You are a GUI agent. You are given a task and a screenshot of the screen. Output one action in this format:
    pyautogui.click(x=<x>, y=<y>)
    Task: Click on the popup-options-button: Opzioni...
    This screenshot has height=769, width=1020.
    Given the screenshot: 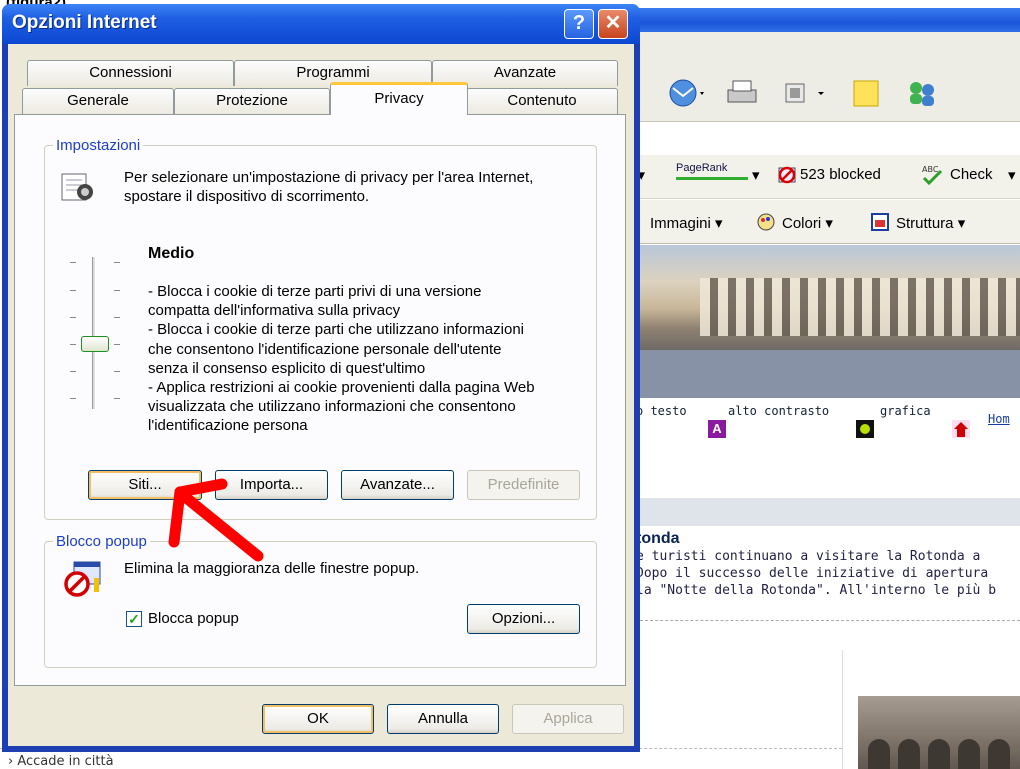 What is the action you would take?
    pyautogui.click(x=523, y=619)
    